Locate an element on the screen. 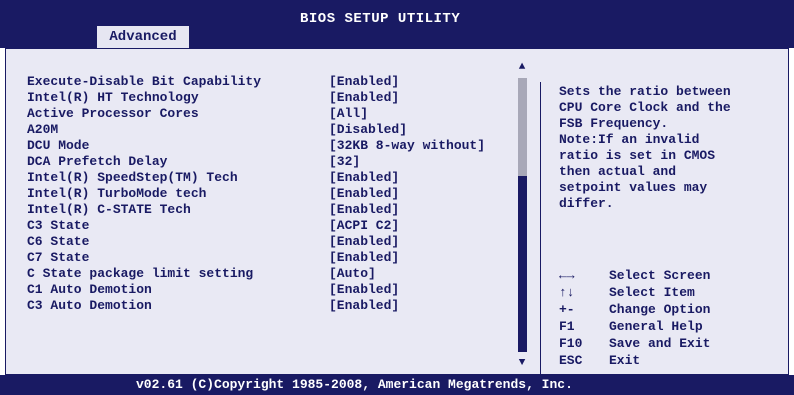  setting-row: C1 Auto Demotion [Enabled] is located at coordinates (256, 290).